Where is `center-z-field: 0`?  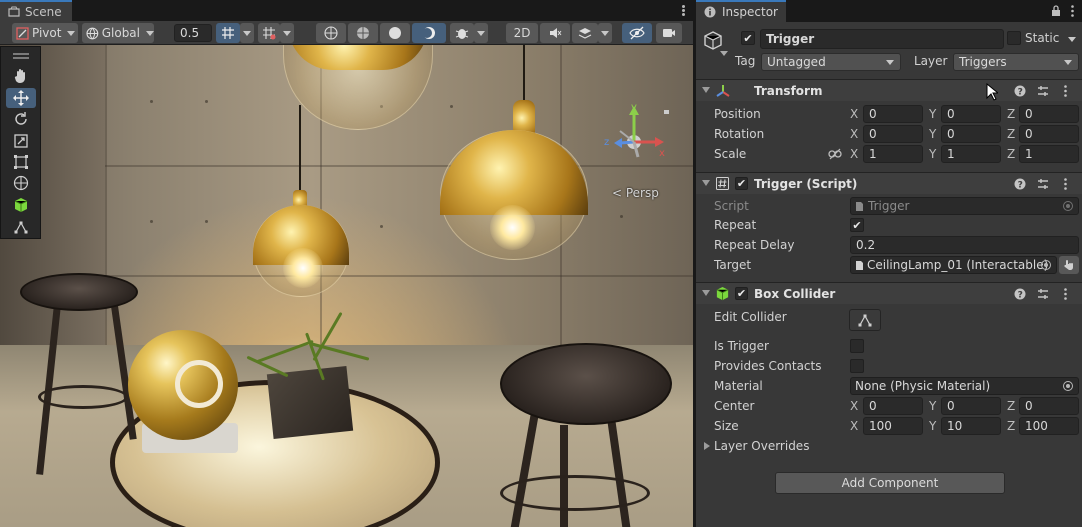 center-z-field: 0 is located at coordinates (1049, 406).